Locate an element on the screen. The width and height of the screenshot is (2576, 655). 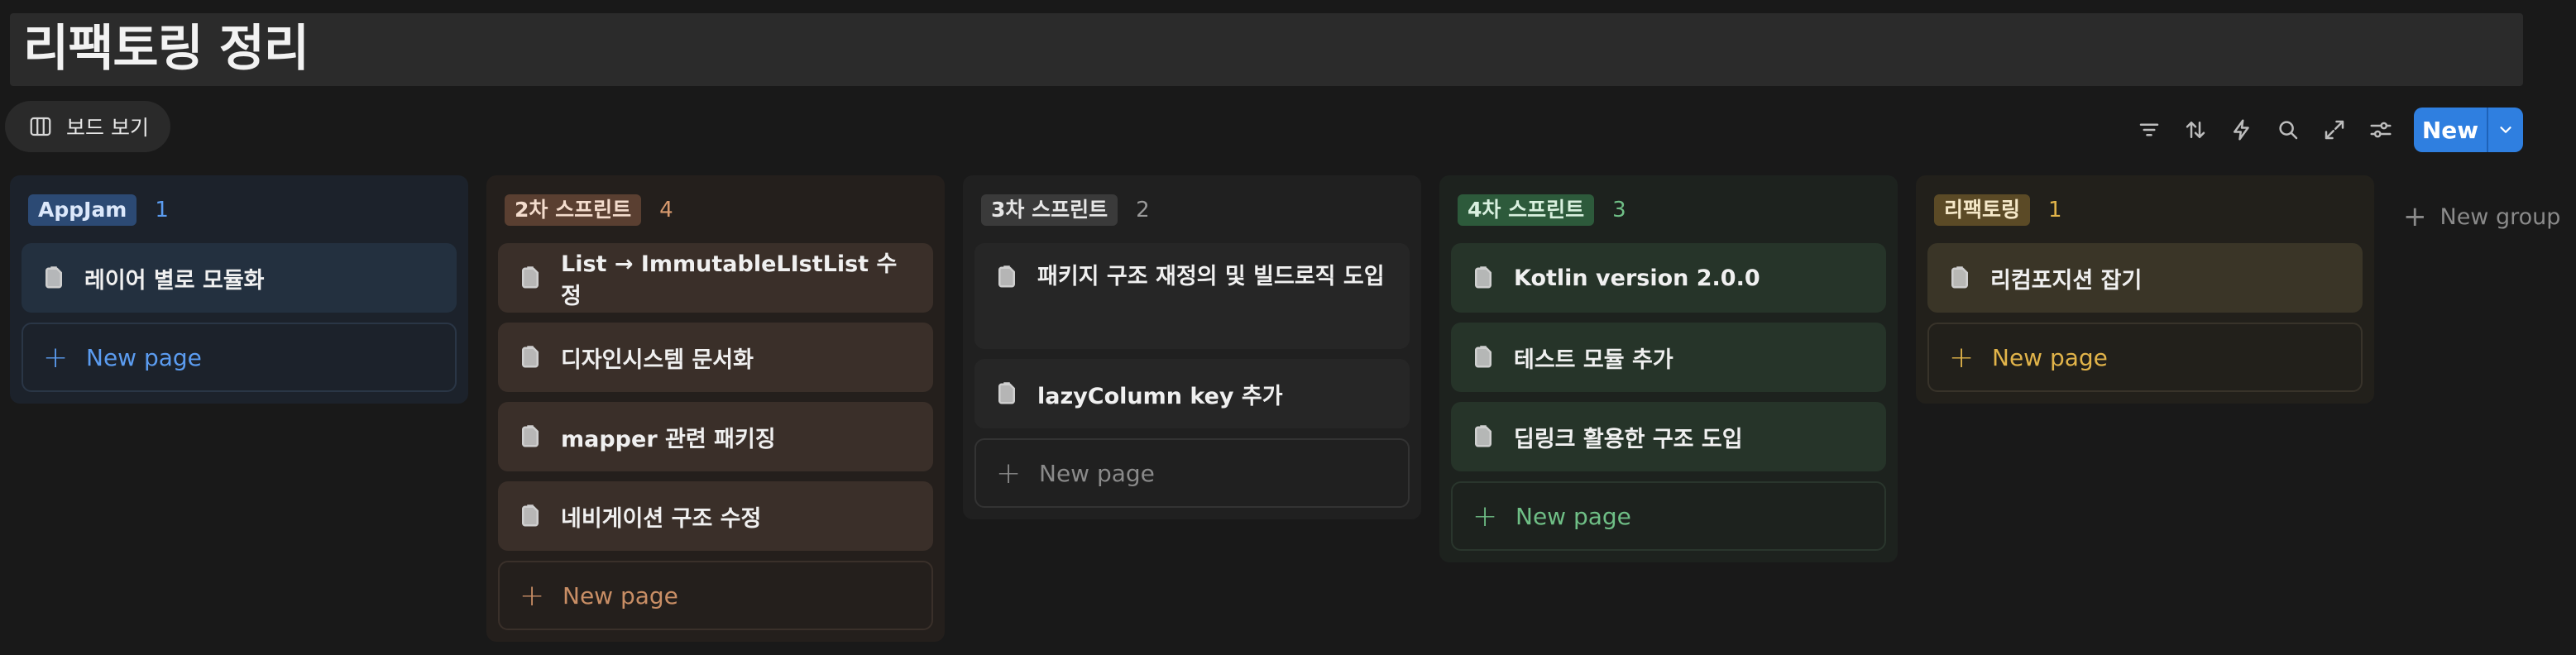
card-title: 레이어 별로 모듈화 is located at coordinates (175, 280).